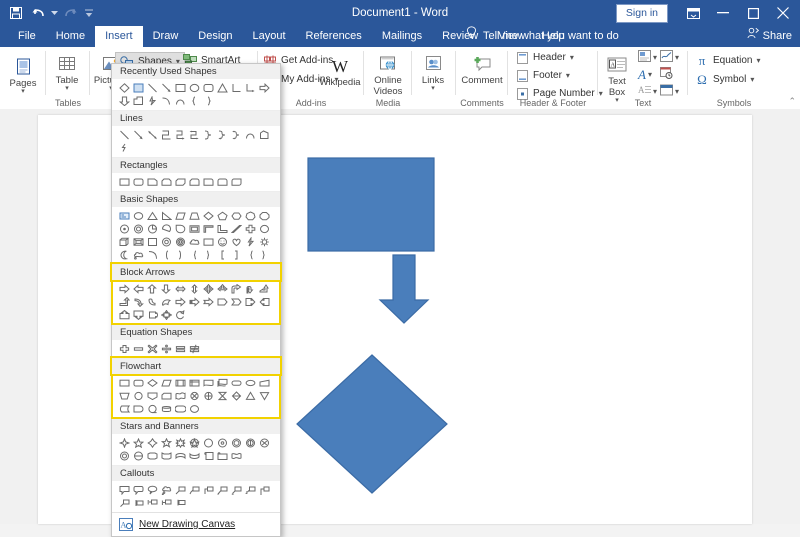 Image resolution: width=800 pixels, height=537 pixels. I want to click on shape-double-brace-right-icon, so click(264, 254).